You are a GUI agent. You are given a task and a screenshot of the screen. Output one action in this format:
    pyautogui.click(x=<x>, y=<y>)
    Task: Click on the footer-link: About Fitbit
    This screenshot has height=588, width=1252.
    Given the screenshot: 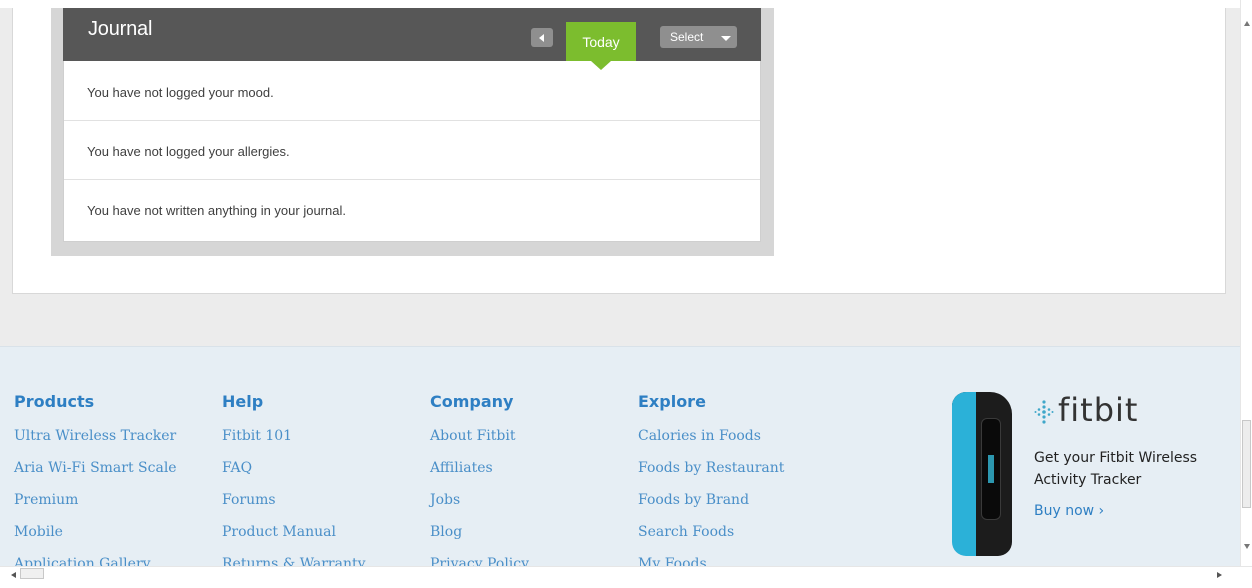 What is the action you would take?
    pyautogui.click(x=479, y=444)
    